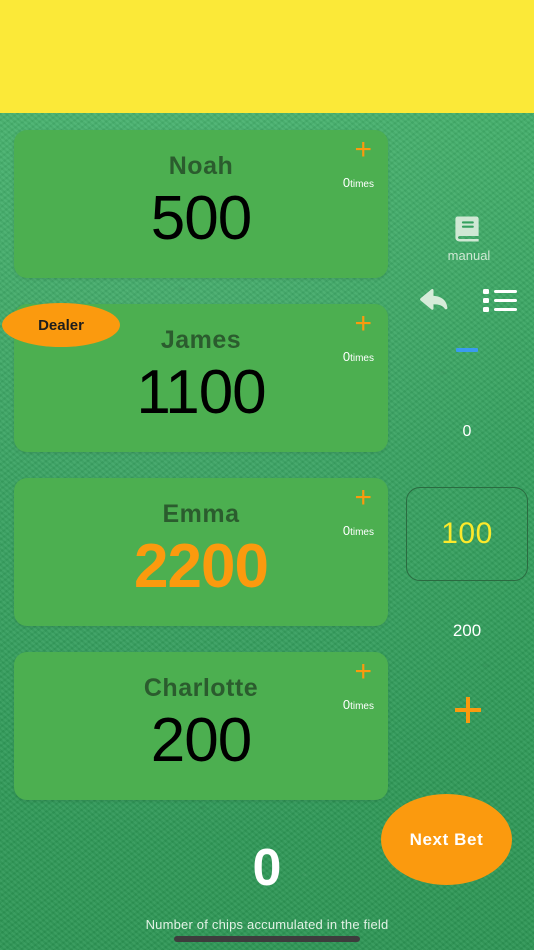  I want to click on book-icon, so click(467, 229).